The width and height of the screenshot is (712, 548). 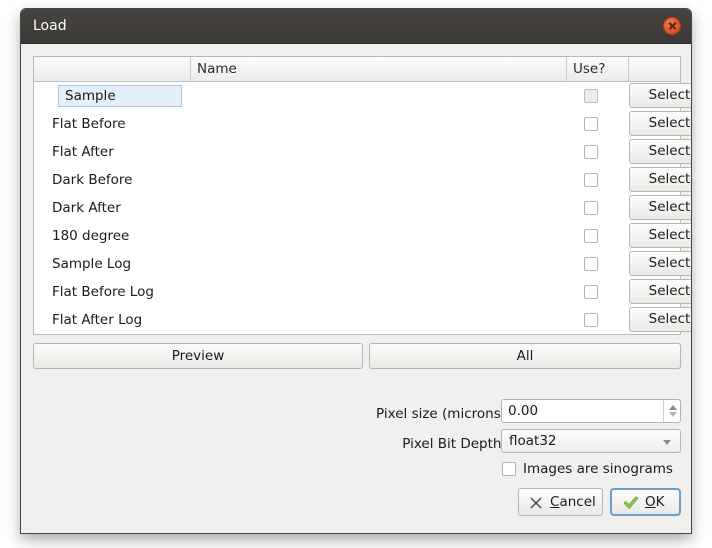 I want to click on table-header-slot, so click(x=112, y=69).